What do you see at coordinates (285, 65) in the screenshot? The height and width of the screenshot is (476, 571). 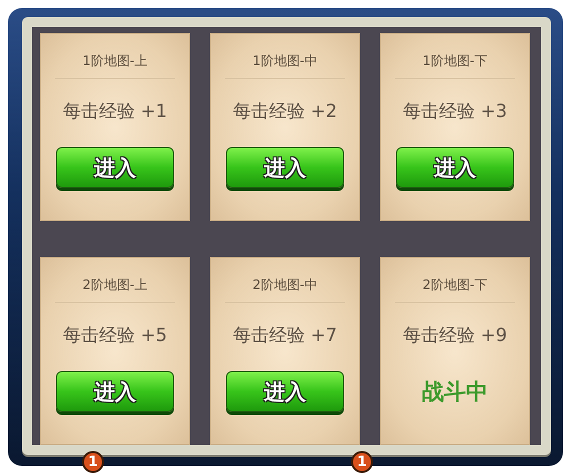 I see `card-title: 1阶地图-中` at bounding box center [285, 65].